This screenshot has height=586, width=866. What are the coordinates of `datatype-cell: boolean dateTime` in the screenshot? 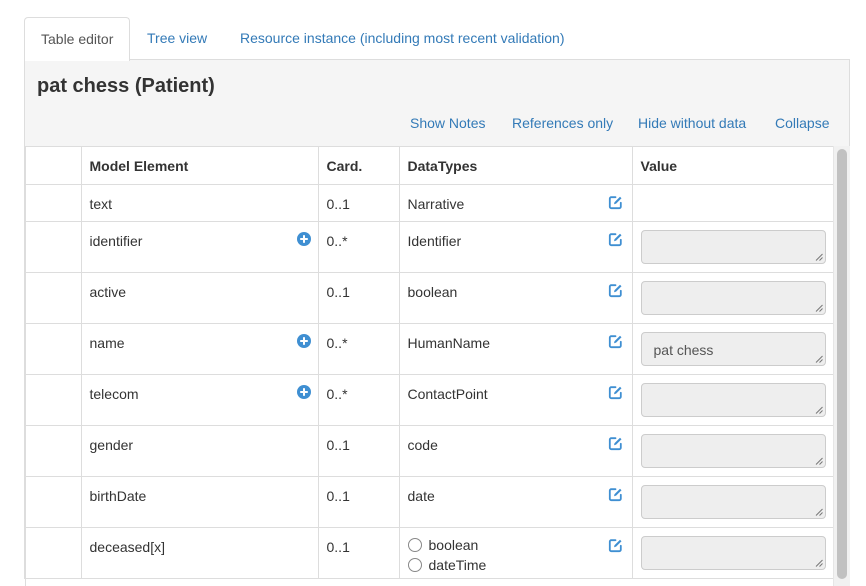 It's located at (516, 553).